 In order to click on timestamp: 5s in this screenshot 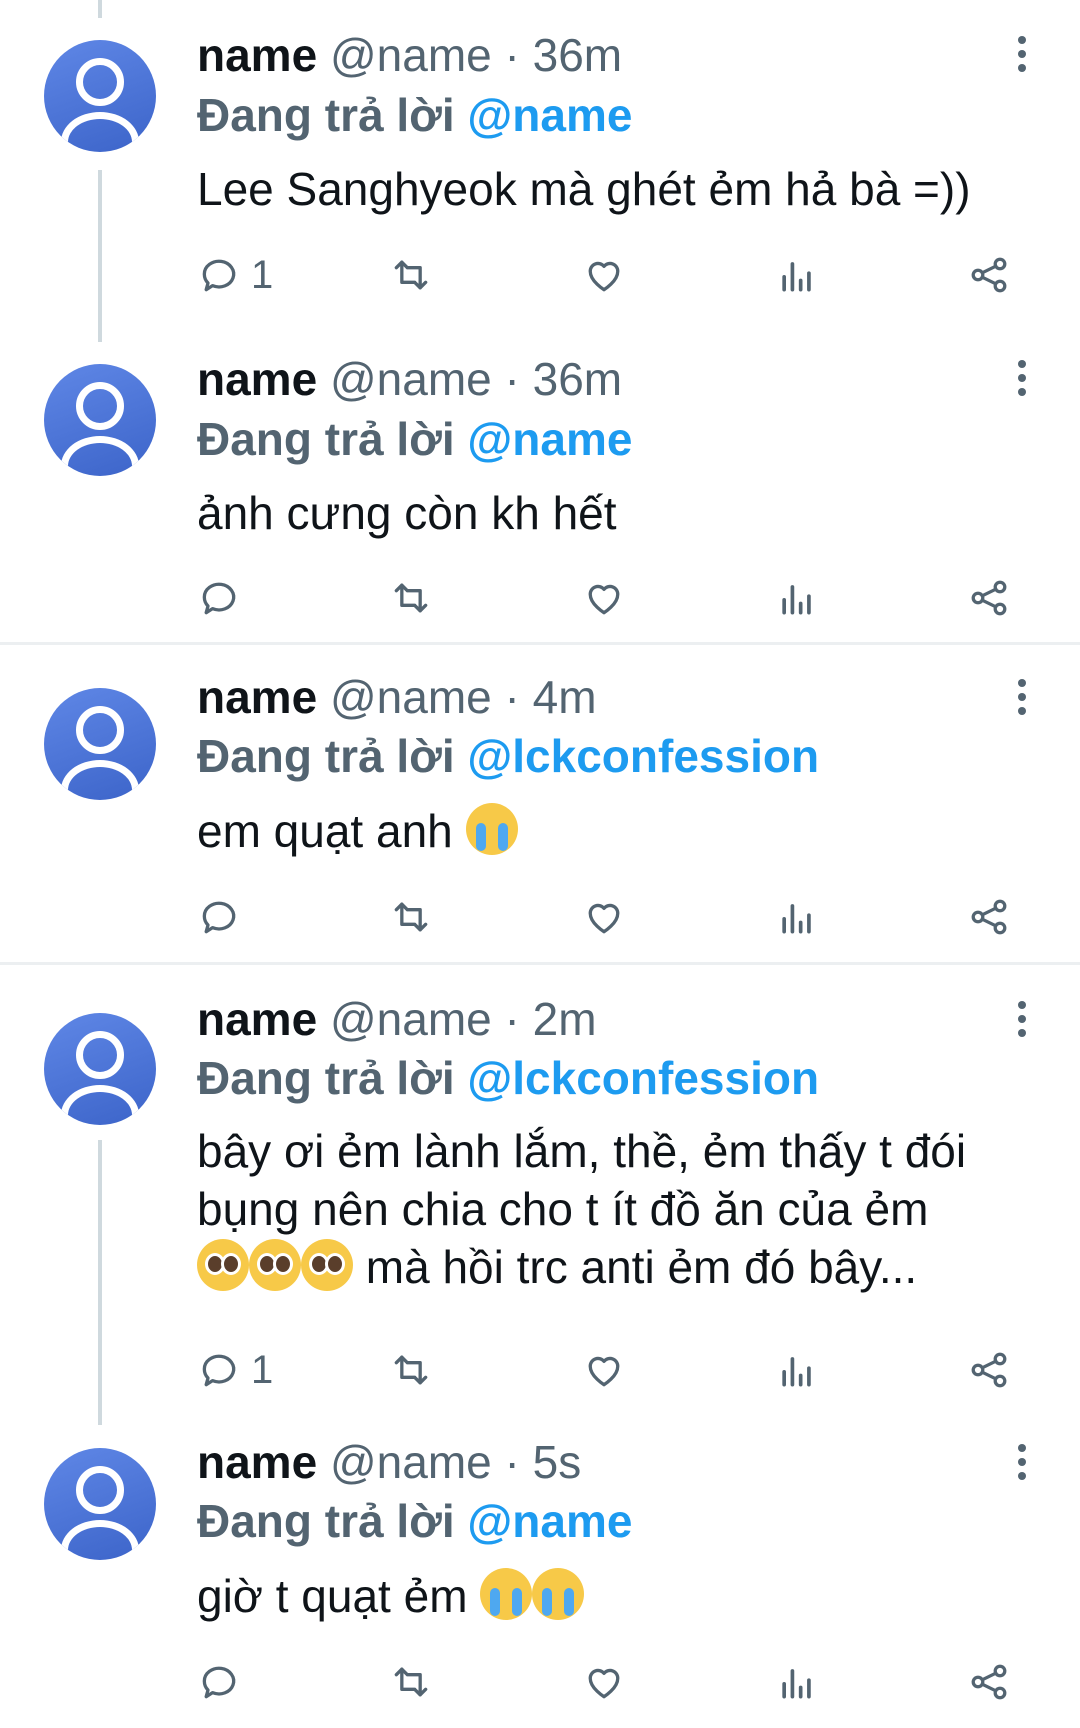, I will do `click(557, 1462)`.